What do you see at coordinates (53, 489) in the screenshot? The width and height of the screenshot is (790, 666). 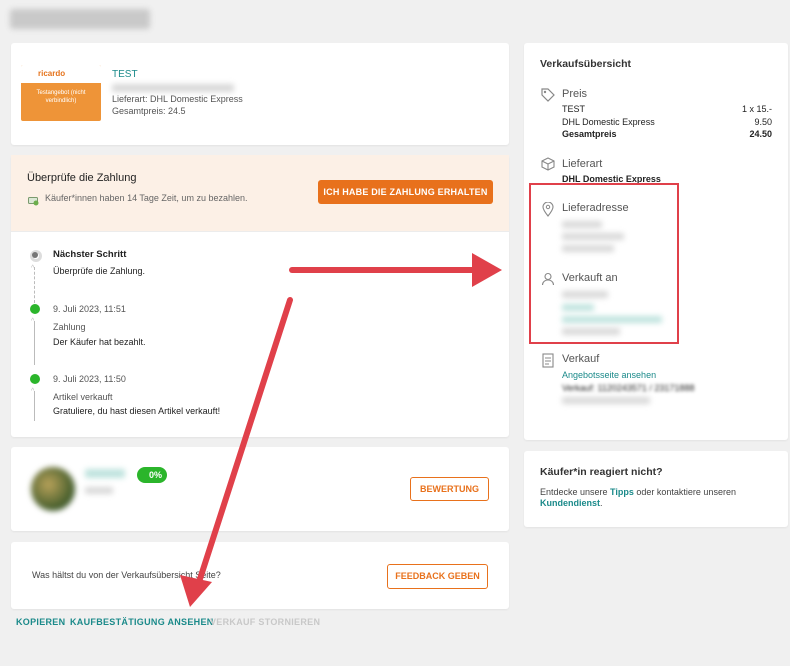 I see `buyer-avatar` at bounding box center [53, 489].